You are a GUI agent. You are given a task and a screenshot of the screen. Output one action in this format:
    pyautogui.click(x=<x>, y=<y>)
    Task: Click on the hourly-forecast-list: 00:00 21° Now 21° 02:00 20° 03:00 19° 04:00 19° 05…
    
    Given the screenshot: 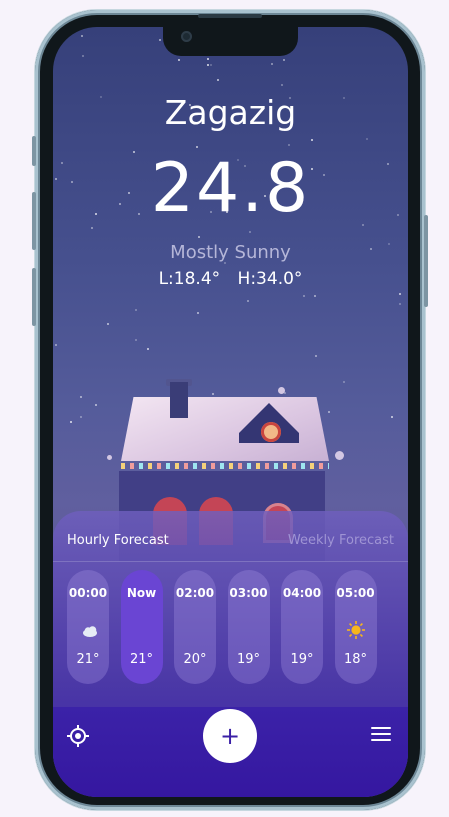 What is the action you would take?
    pyautogui.click(x=237, y=630)
    